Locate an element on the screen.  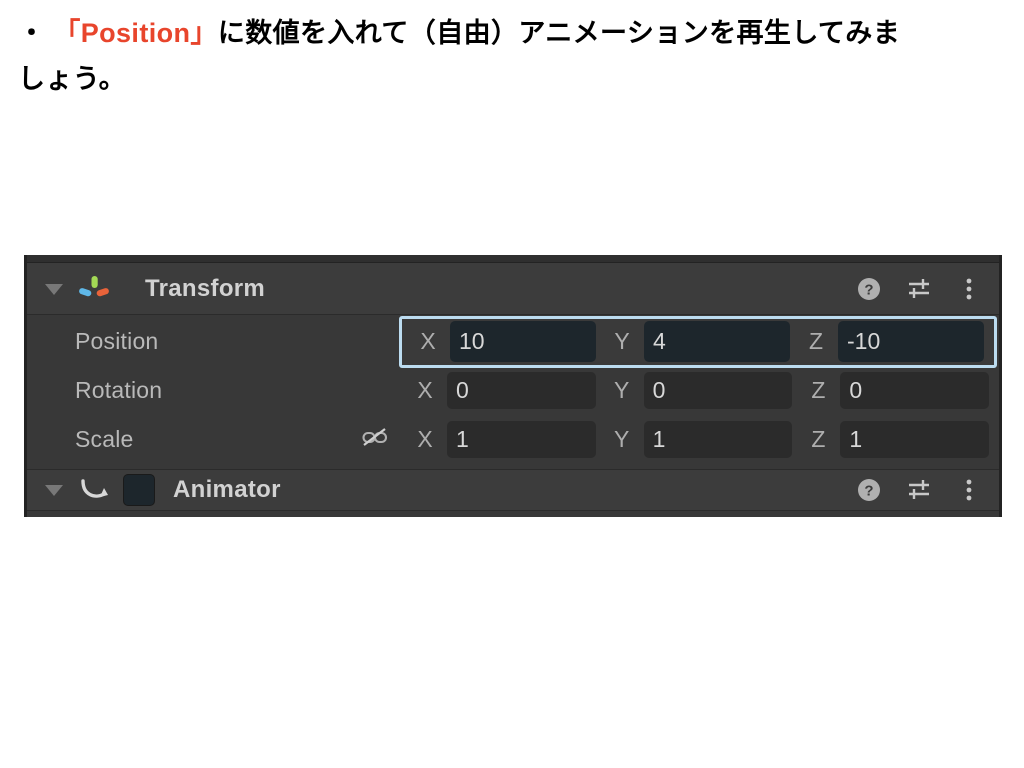
rotation-y-axis-label: Y is located at coordinates (622, 390).